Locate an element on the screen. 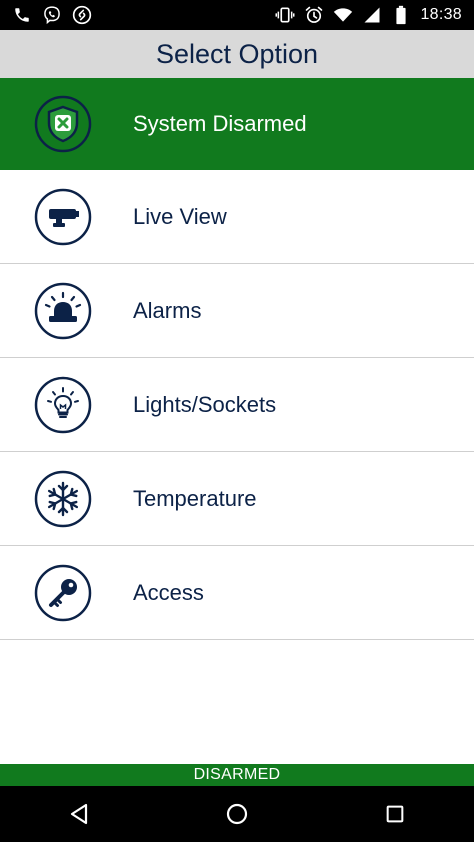 Image resolution: width=474 pixels, height=842 pixels. clock: 18:38 is located at coordinates (441, 14).